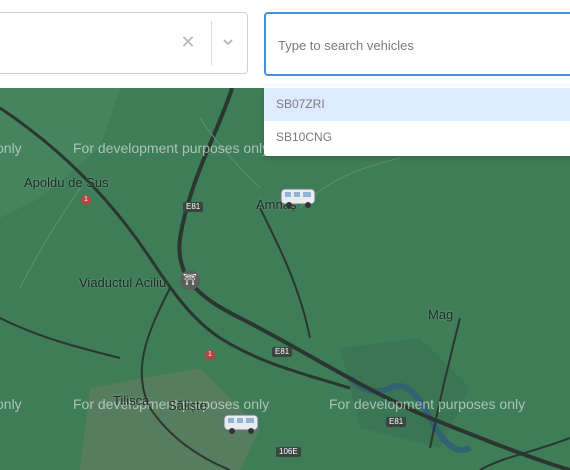  I want to click on place-label: Viaductul Aciliu, so click(123, 282).